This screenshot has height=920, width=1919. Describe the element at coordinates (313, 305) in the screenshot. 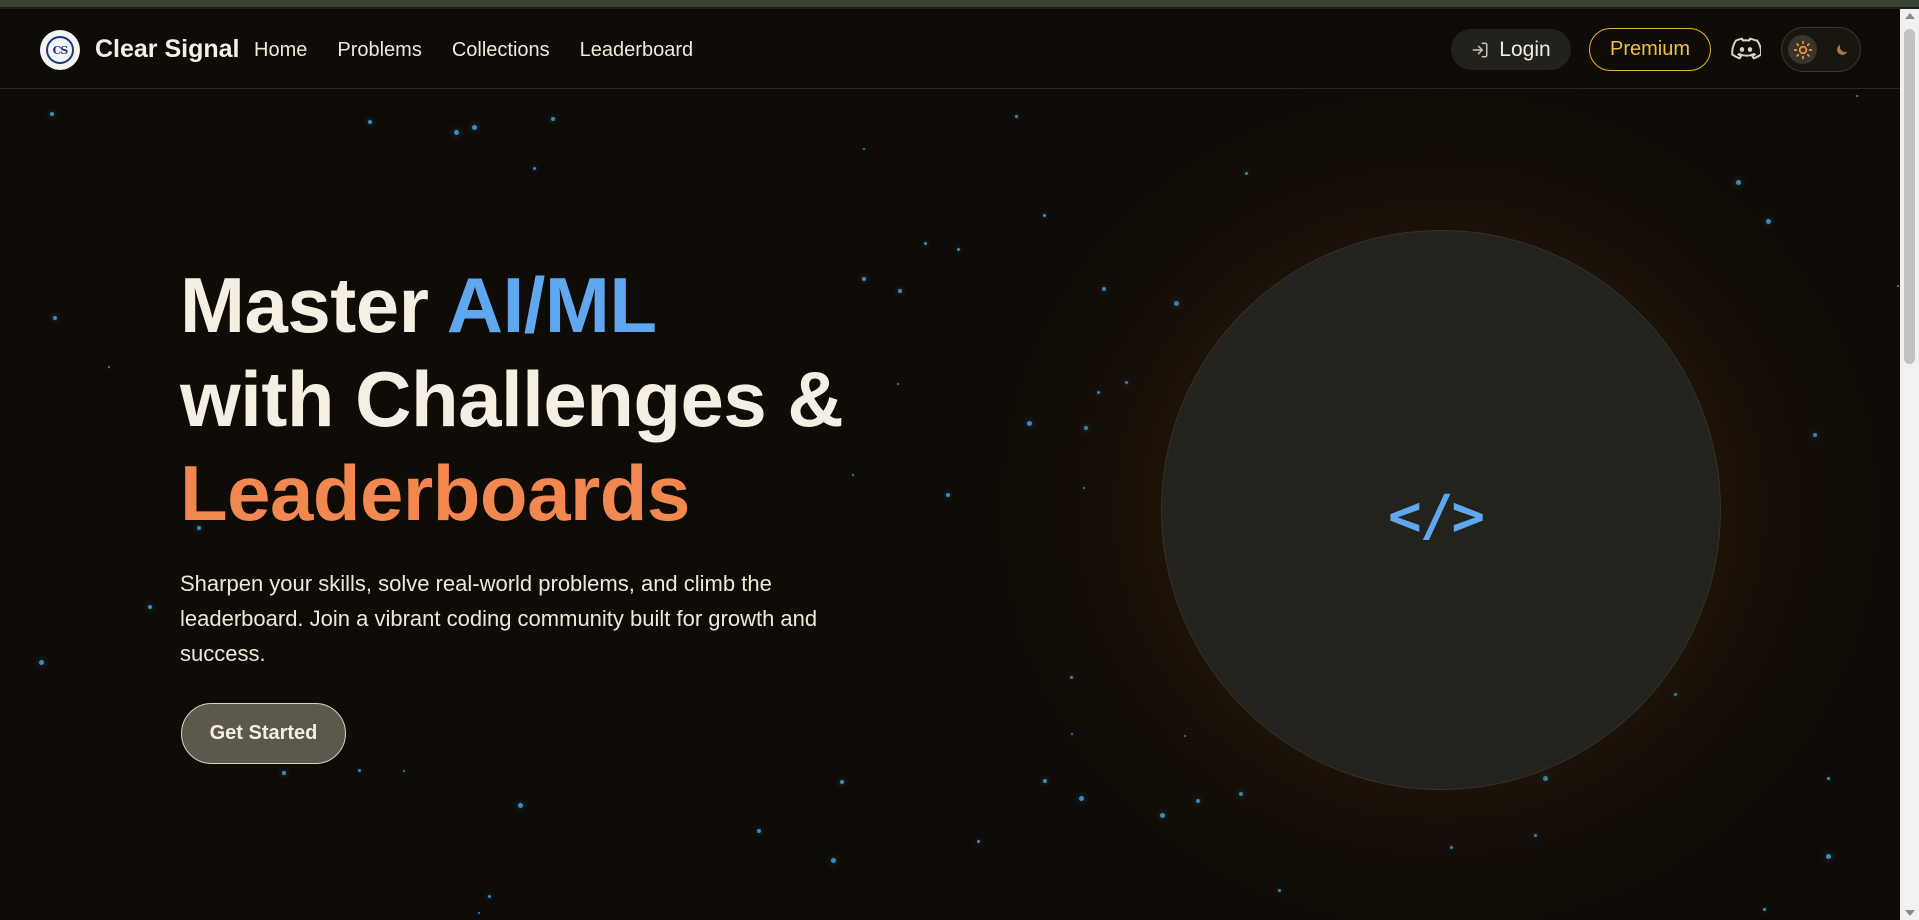

I see `hero-title-part1: Master` at that location.